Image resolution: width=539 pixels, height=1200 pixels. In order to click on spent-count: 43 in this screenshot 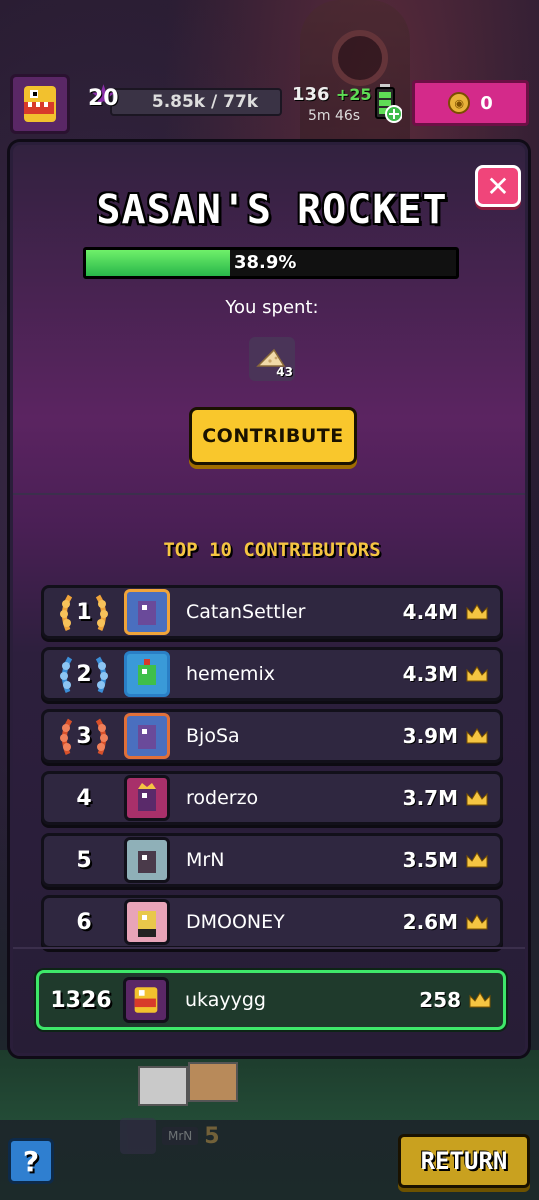, I will do `click(284, 372)`.